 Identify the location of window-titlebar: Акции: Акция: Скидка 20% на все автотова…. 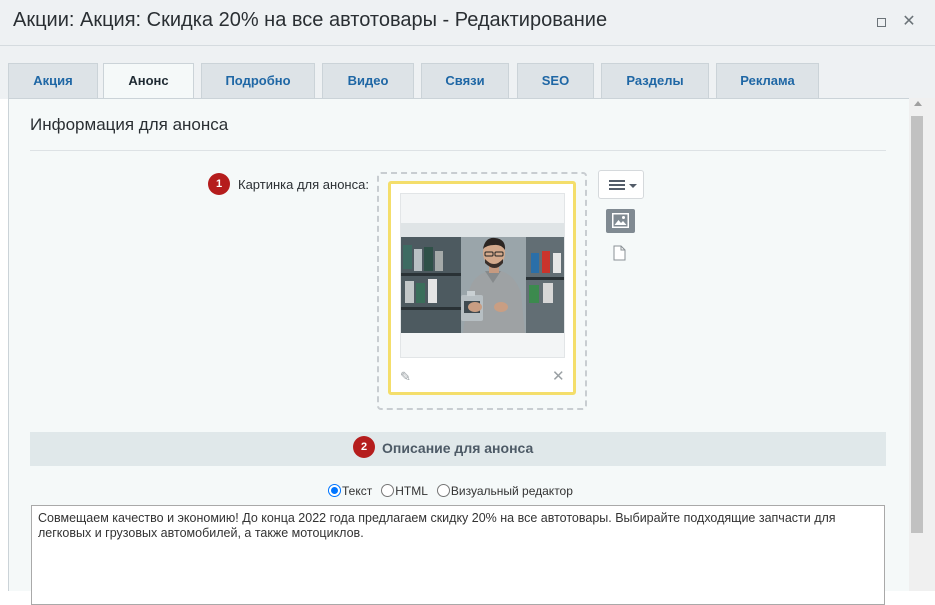
(467, 23).